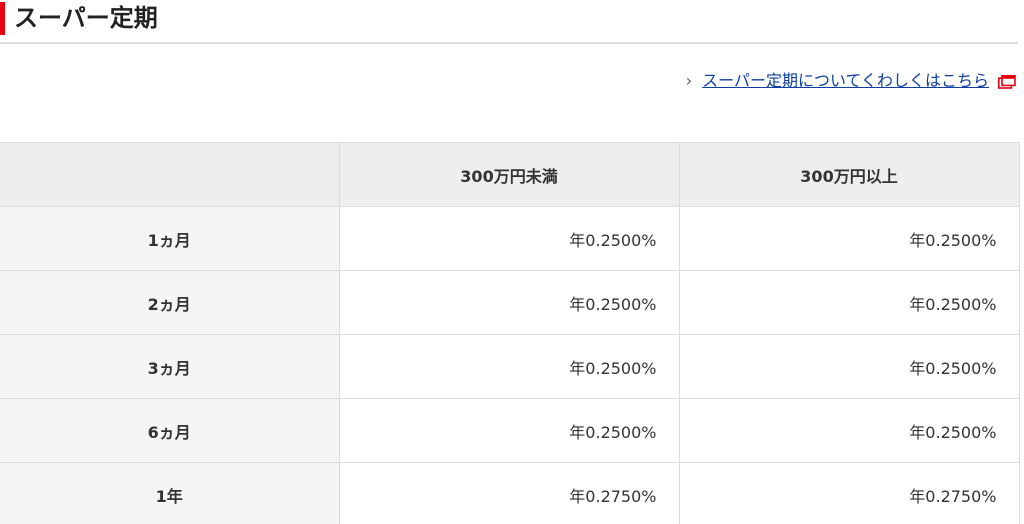 The width and height of the screenshot is (1024, 524). Describe the element at coordinates (2, 18) in the screenshot. I see `heading-accent-bar` at that location.